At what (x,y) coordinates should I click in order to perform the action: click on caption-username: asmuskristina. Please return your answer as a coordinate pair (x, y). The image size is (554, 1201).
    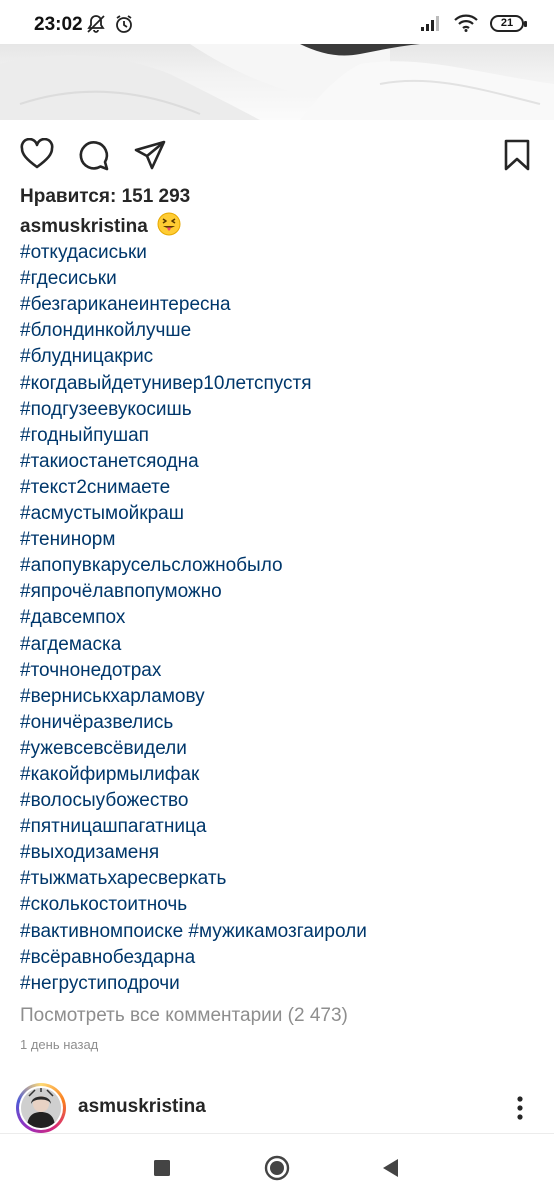
    Looking at the image, I should click on (84, 226).